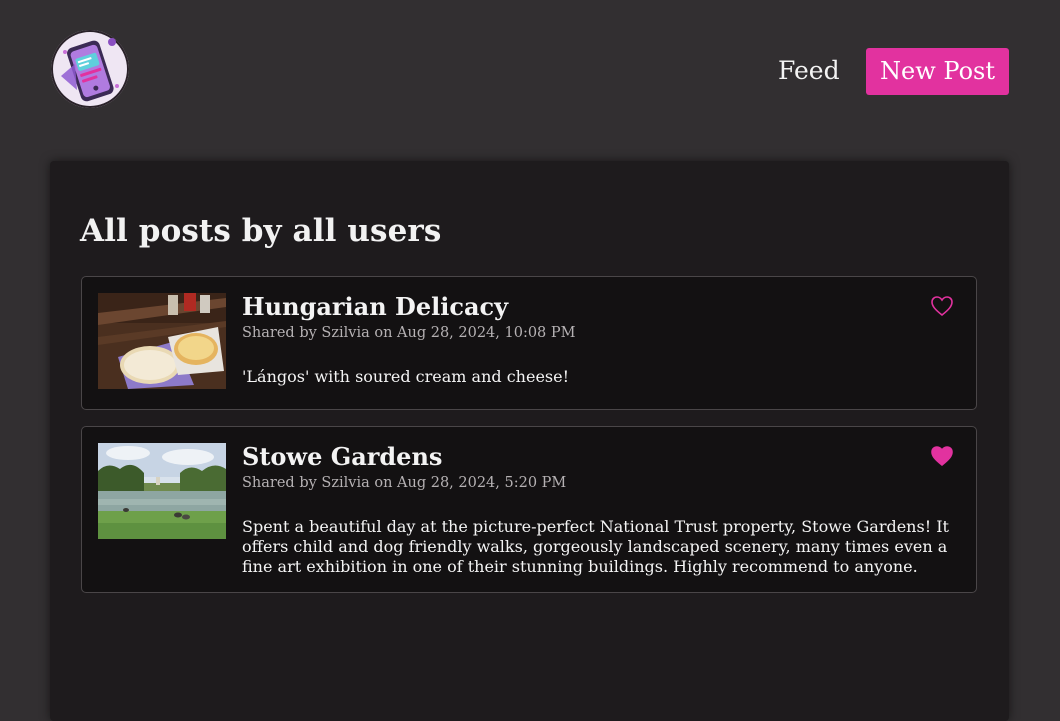  I want to click on food-photo, so click(162, 341).